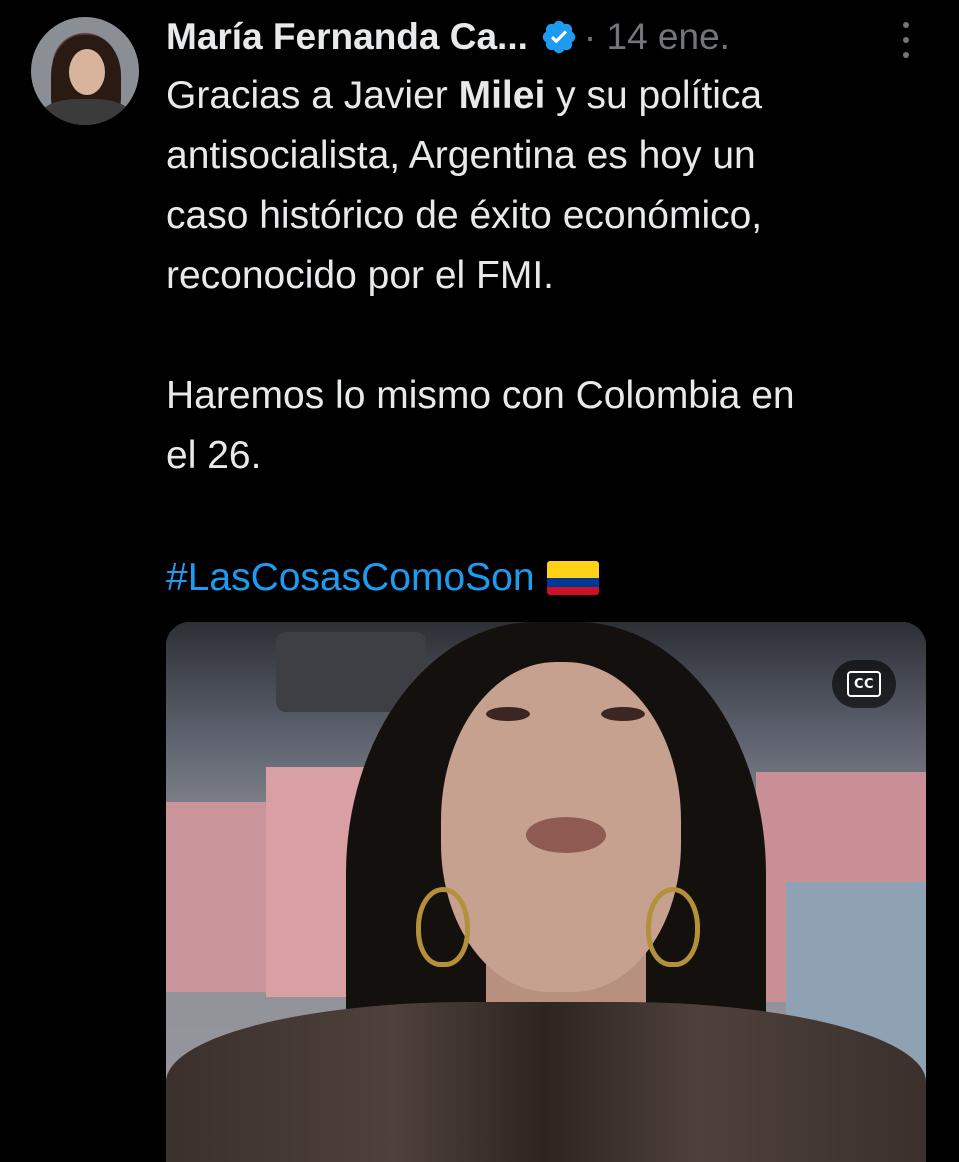 Image resolution: width=959 pixels, height=1162 pixels. I want to click on tweet-header: María Fernanda Ca... · 14 ene., so click(448, 37).